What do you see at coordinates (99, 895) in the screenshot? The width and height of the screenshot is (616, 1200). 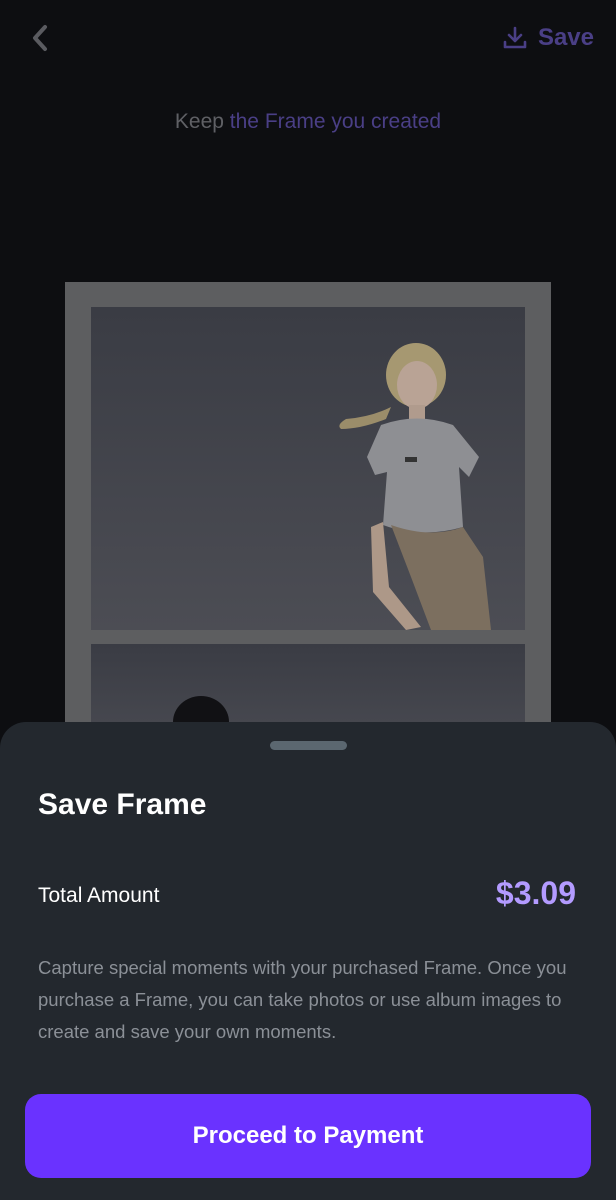 I see `total-amount-label: Total Amount` at bounding box center [99, 895].